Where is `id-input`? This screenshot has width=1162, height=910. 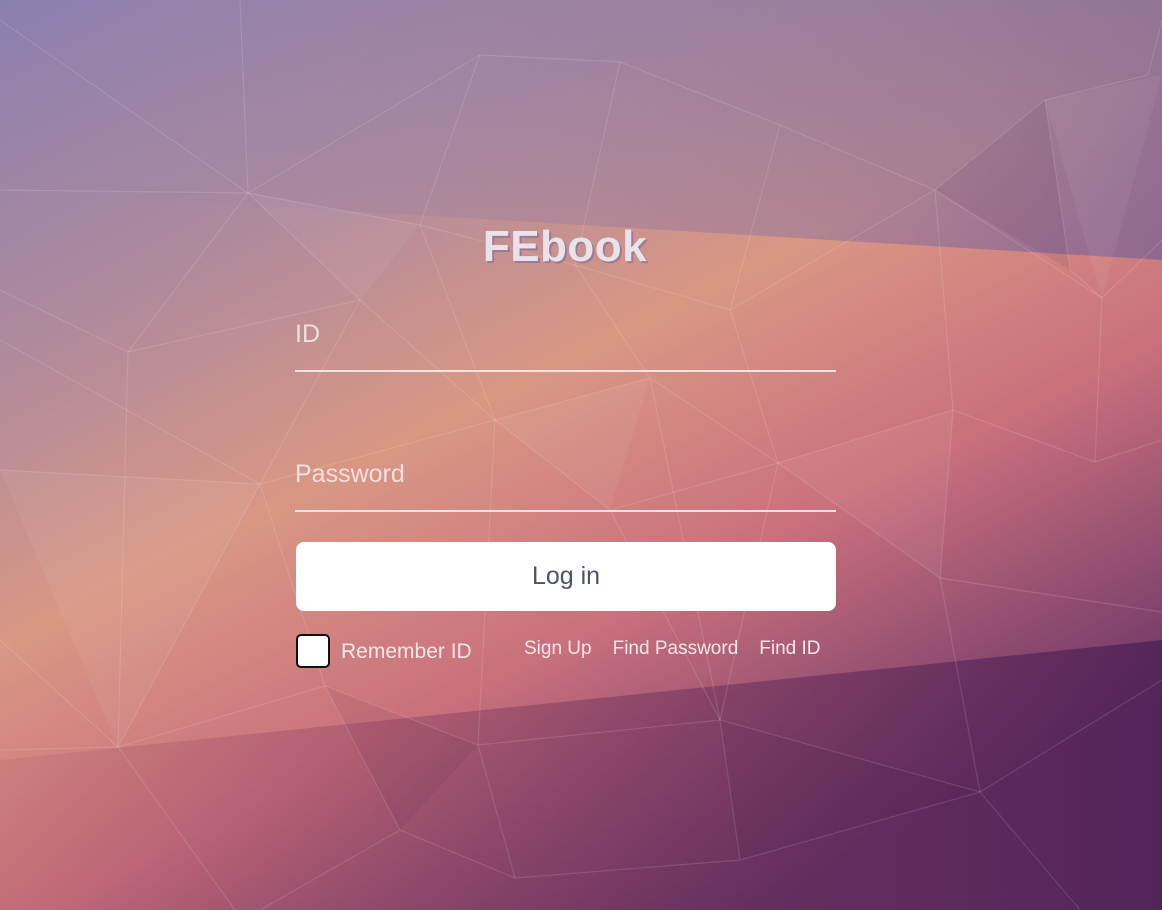
id-input is located at coordinates (565, 334).